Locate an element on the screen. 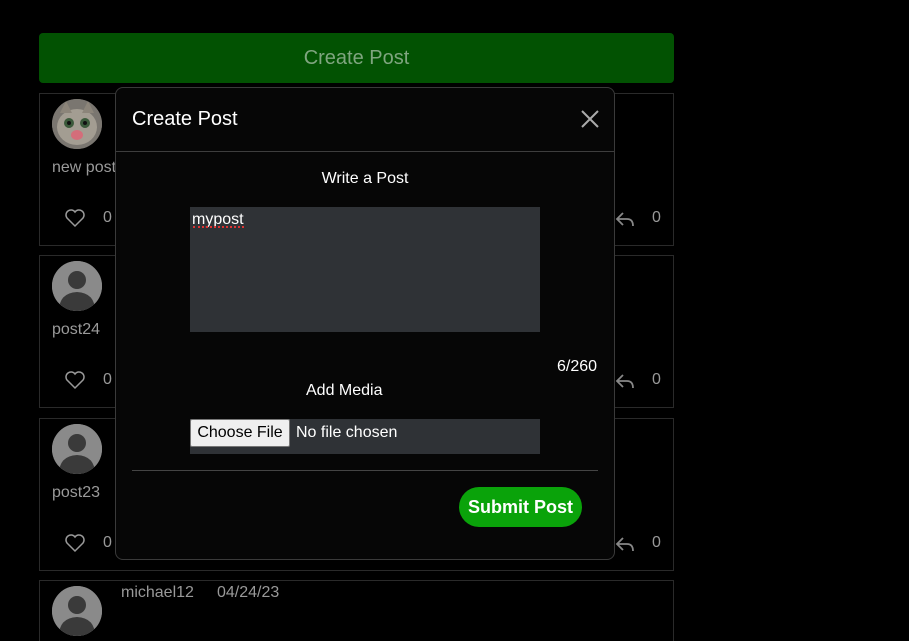  modal-title: Create Post is located at coordinates (185, 119).